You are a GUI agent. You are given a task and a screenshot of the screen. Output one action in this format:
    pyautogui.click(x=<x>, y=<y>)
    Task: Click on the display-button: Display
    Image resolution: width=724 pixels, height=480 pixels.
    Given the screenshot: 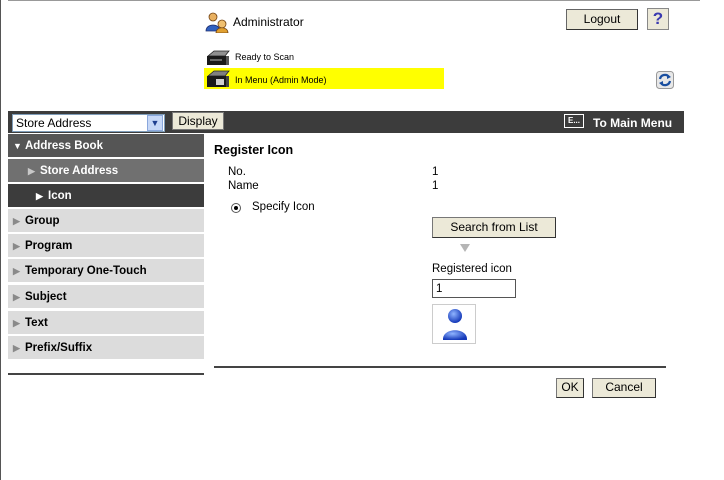 What is the action you would take?
    pyautogui.click(x=198, y=121)
    